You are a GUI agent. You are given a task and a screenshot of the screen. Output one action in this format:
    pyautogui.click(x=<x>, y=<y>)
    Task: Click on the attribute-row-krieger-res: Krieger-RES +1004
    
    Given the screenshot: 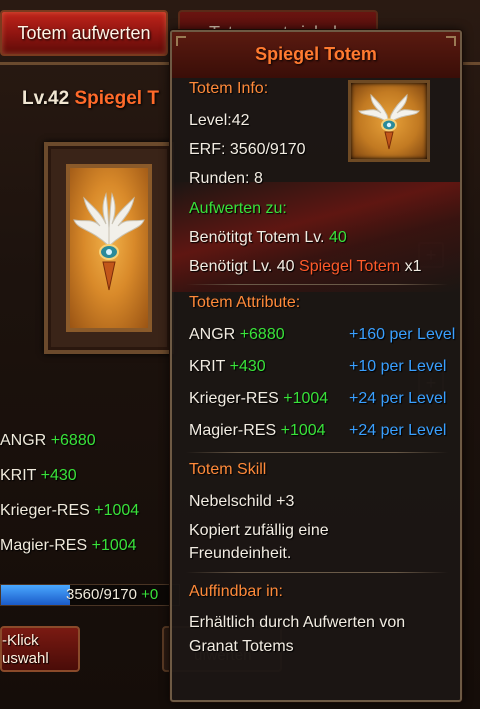 What is the action you would take?
    pyautogui.click(x=258, y=399)
    